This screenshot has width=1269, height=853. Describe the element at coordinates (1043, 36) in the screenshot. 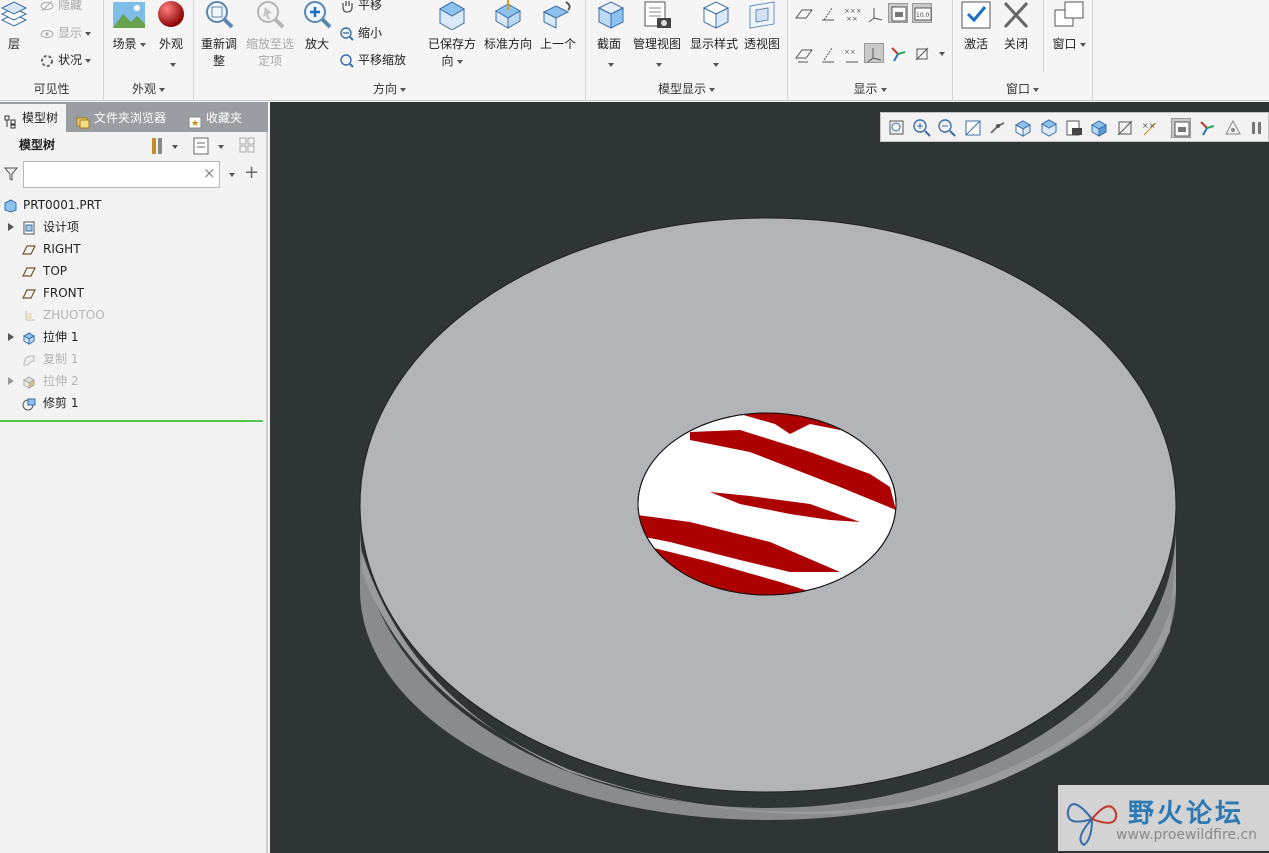

I see `window-divider` at that location.